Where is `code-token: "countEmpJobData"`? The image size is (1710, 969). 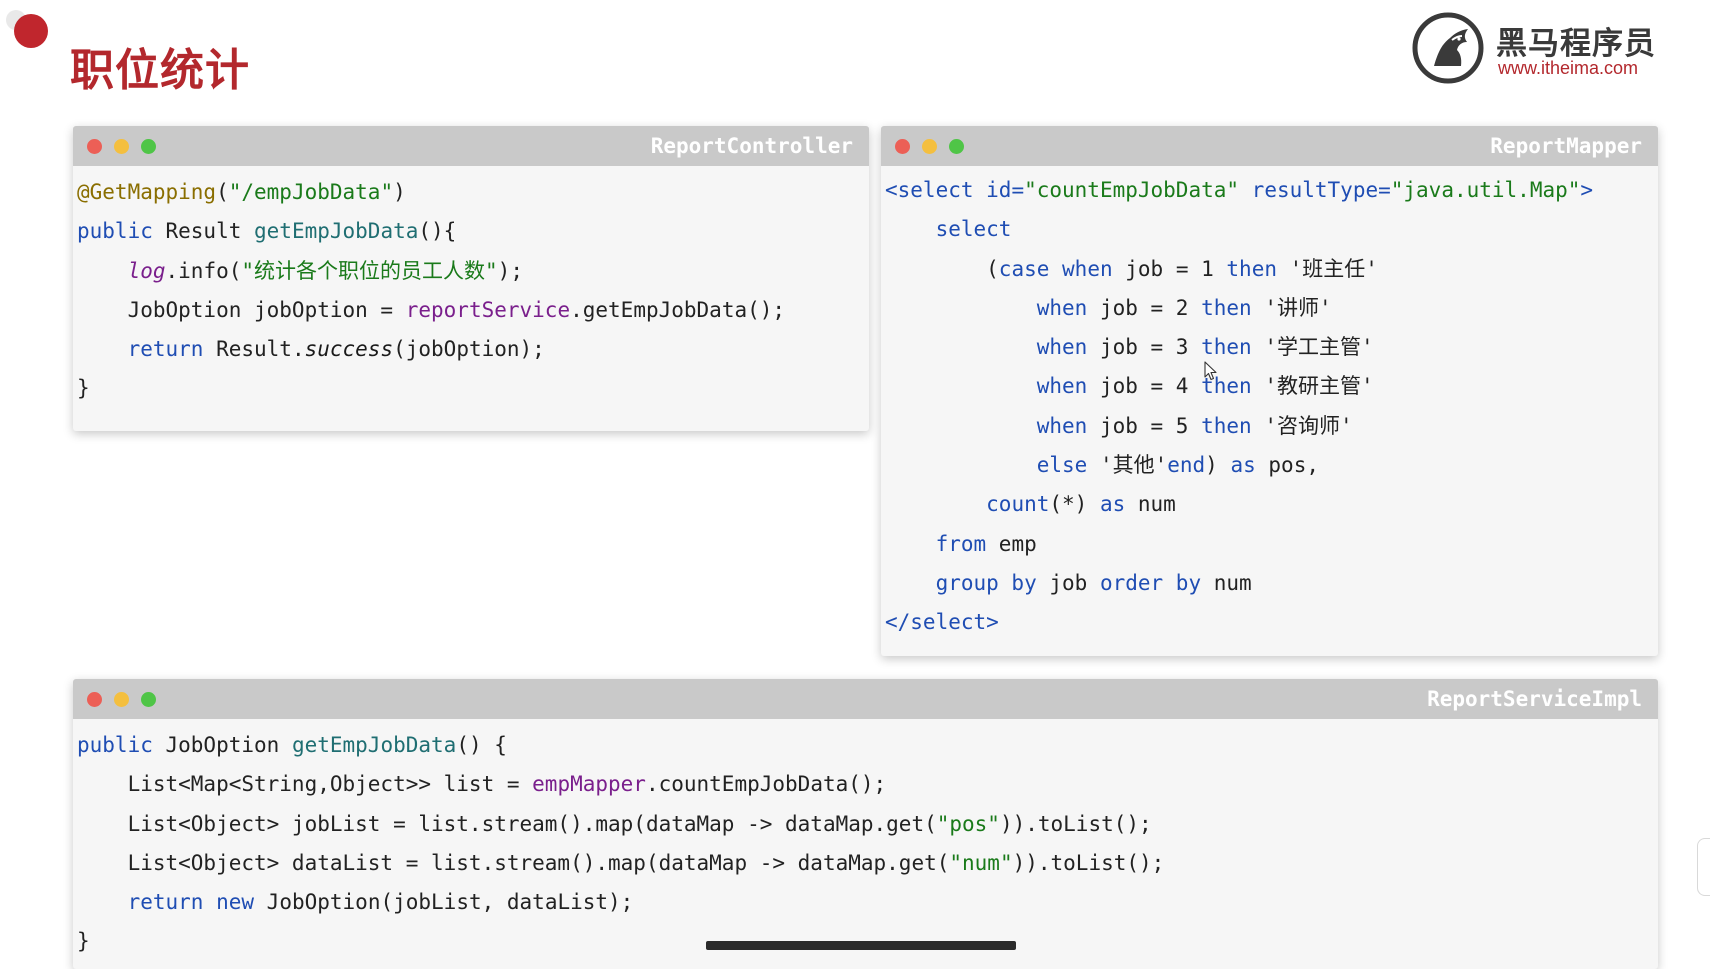 code-token: "countEmpJobData" is located at coordinates (1132, 190).